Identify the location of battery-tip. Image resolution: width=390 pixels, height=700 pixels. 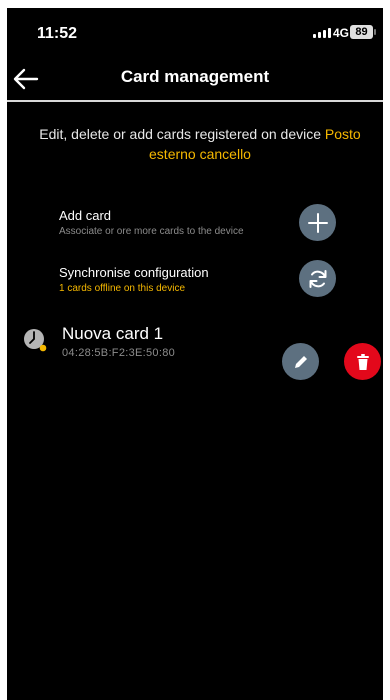
(375, 32).